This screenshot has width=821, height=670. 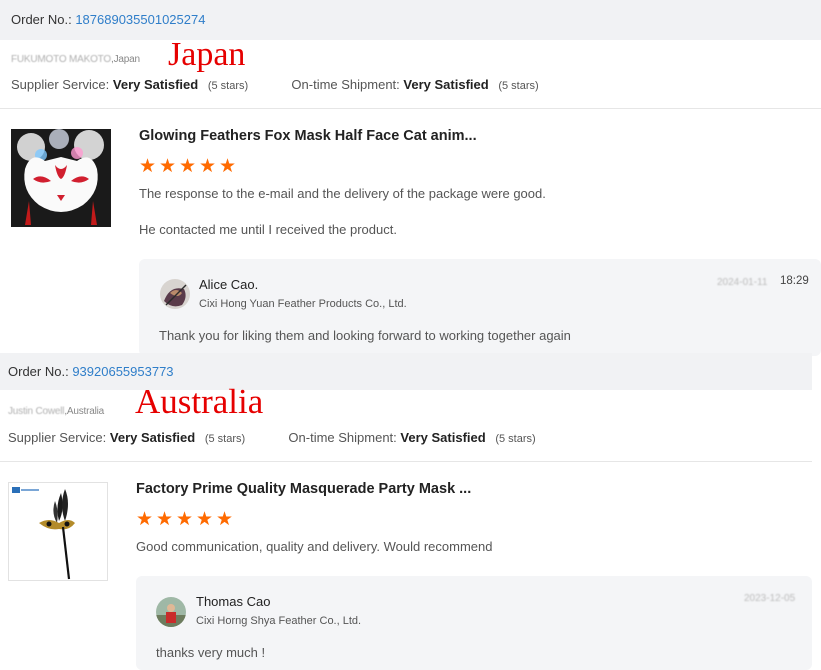 What do you see at coordinates (794, 281) in the screenshot?
I see `reply-time: 18:29` at bounding box center [794, 281].